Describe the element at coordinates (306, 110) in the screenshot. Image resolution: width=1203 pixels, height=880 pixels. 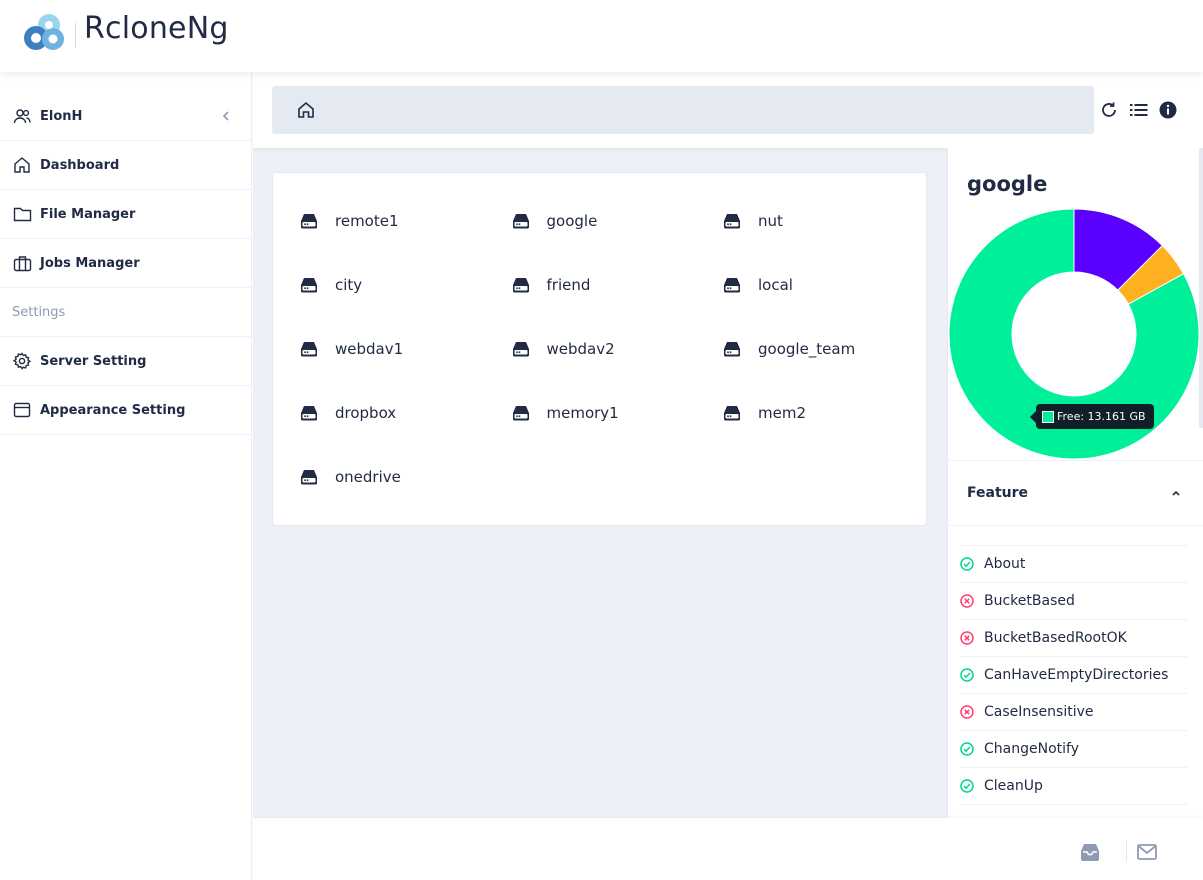
I see `home-icon` at that location.